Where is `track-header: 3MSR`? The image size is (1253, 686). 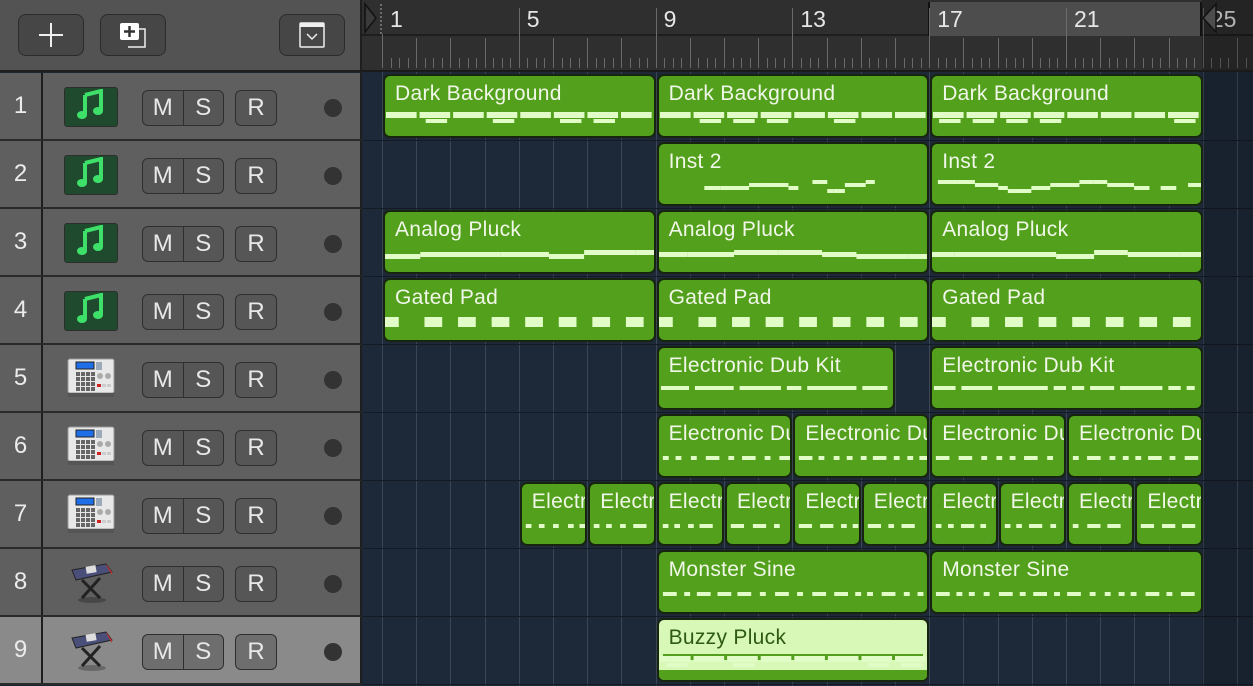 track-header: 3MSR is located at coordinates (181, 243).